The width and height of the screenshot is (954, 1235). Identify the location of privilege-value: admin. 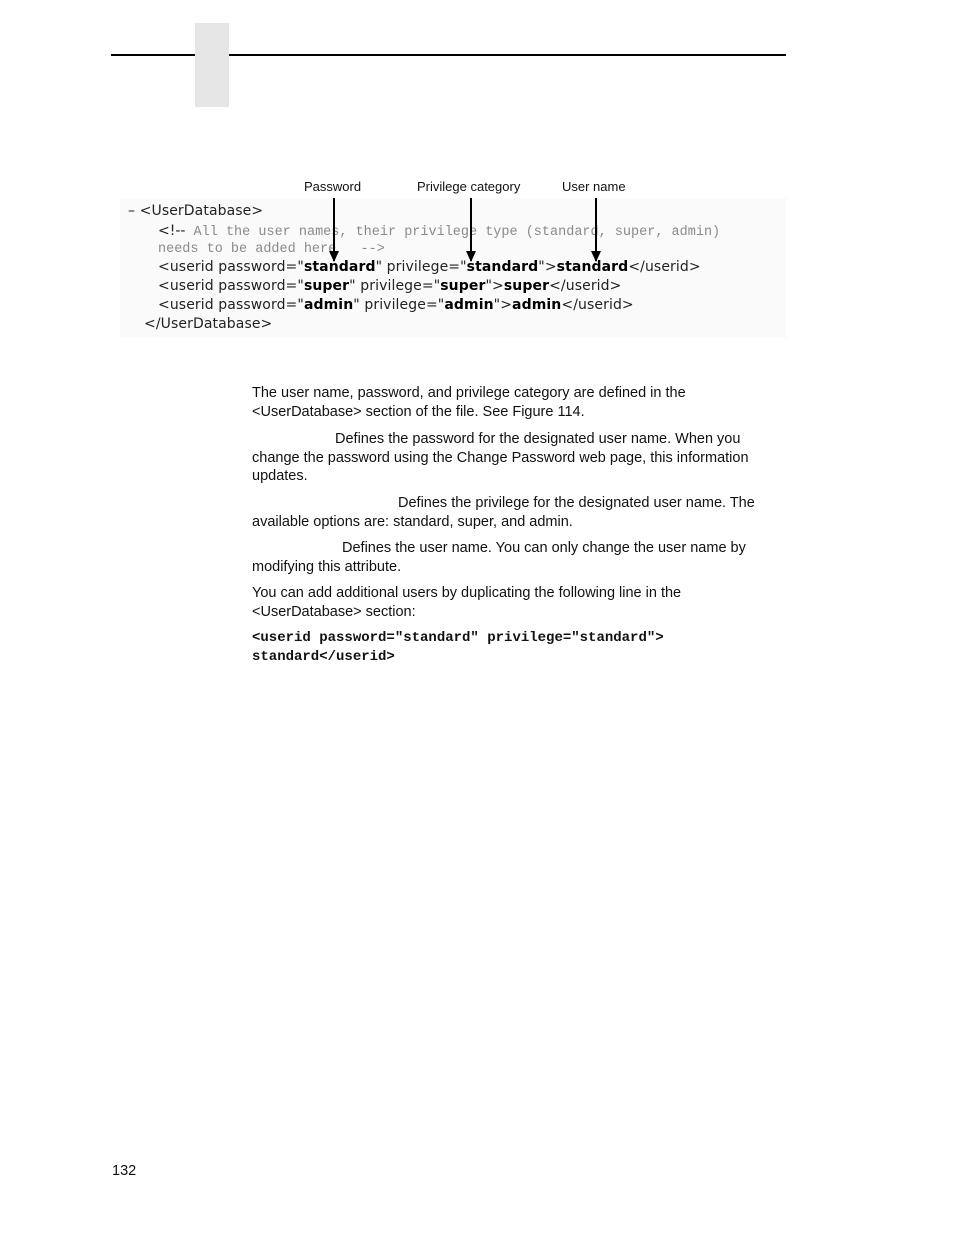
(469, 305).